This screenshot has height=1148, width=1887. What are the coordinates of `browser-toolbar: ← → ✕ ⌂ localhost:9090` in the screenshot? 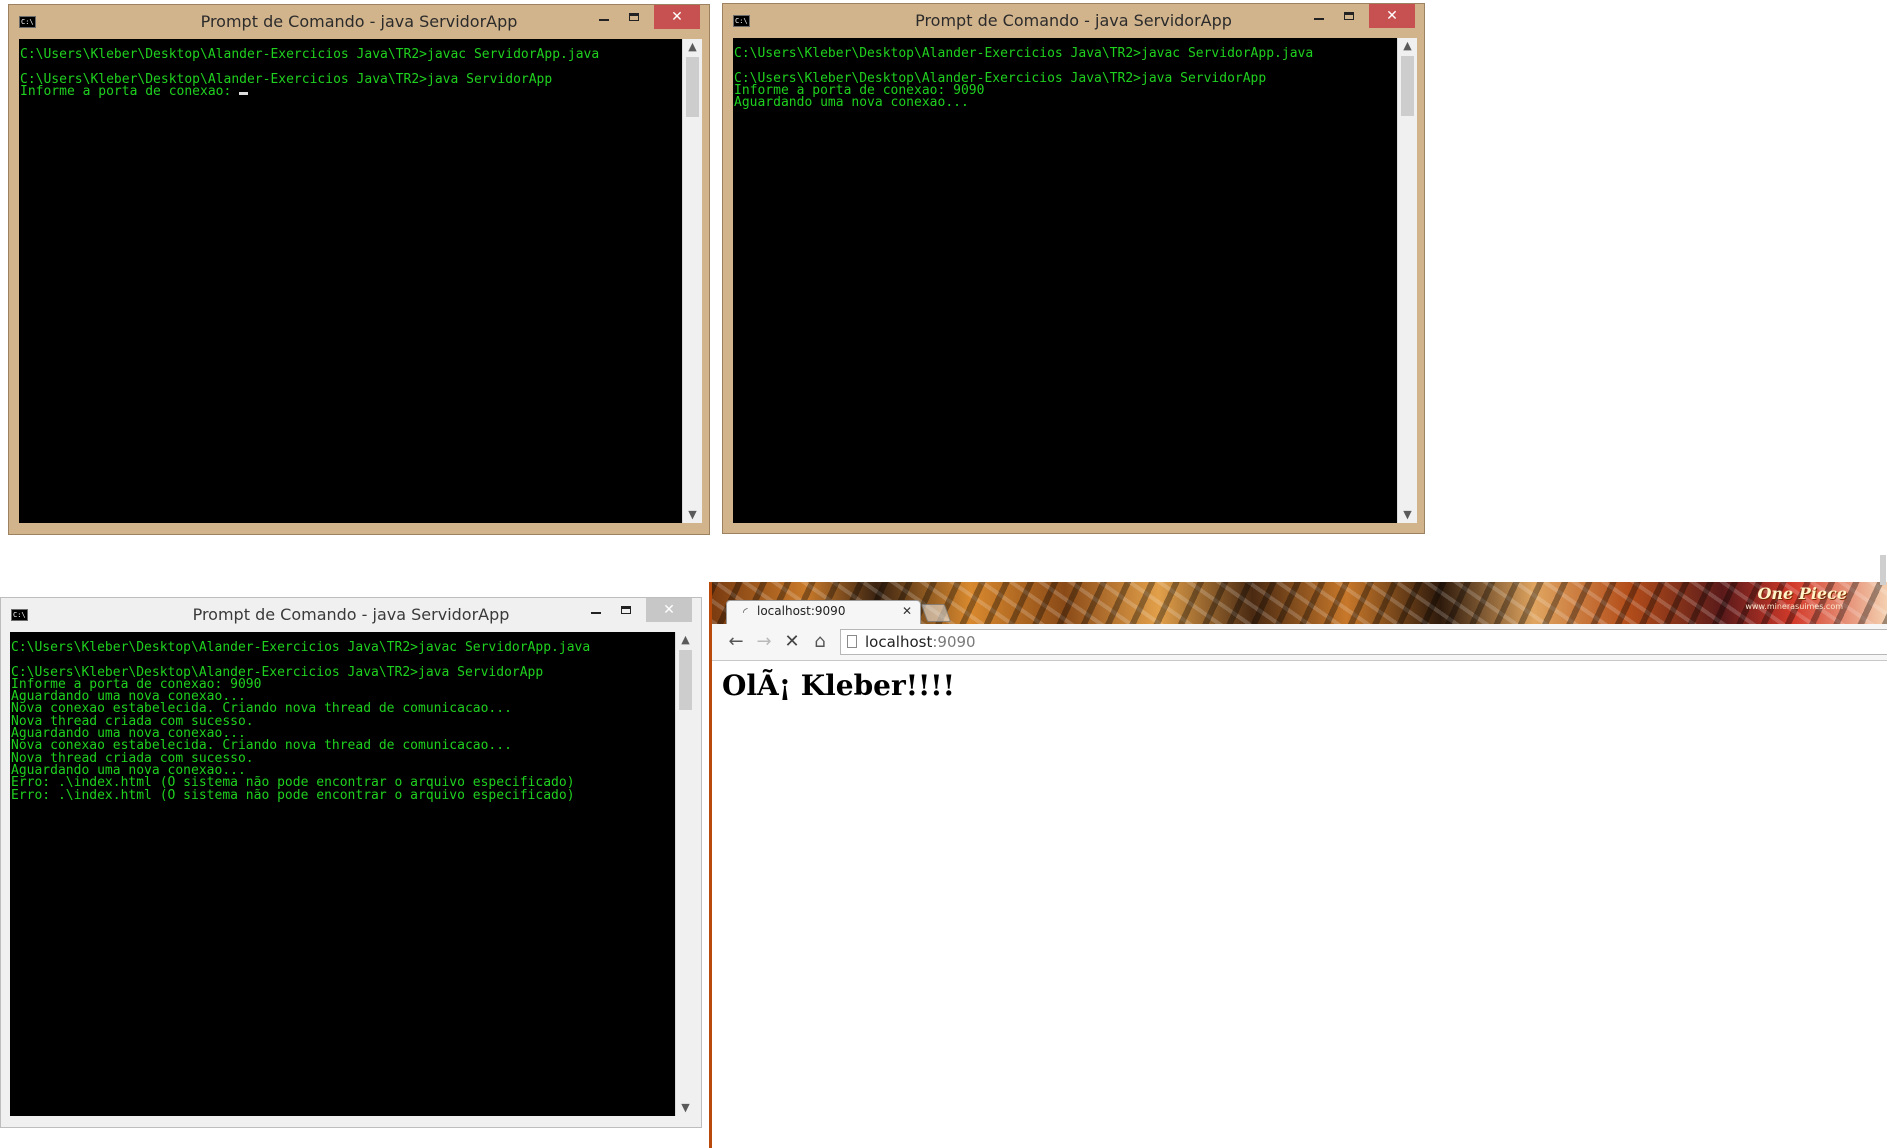 It's located at (1299, 642).